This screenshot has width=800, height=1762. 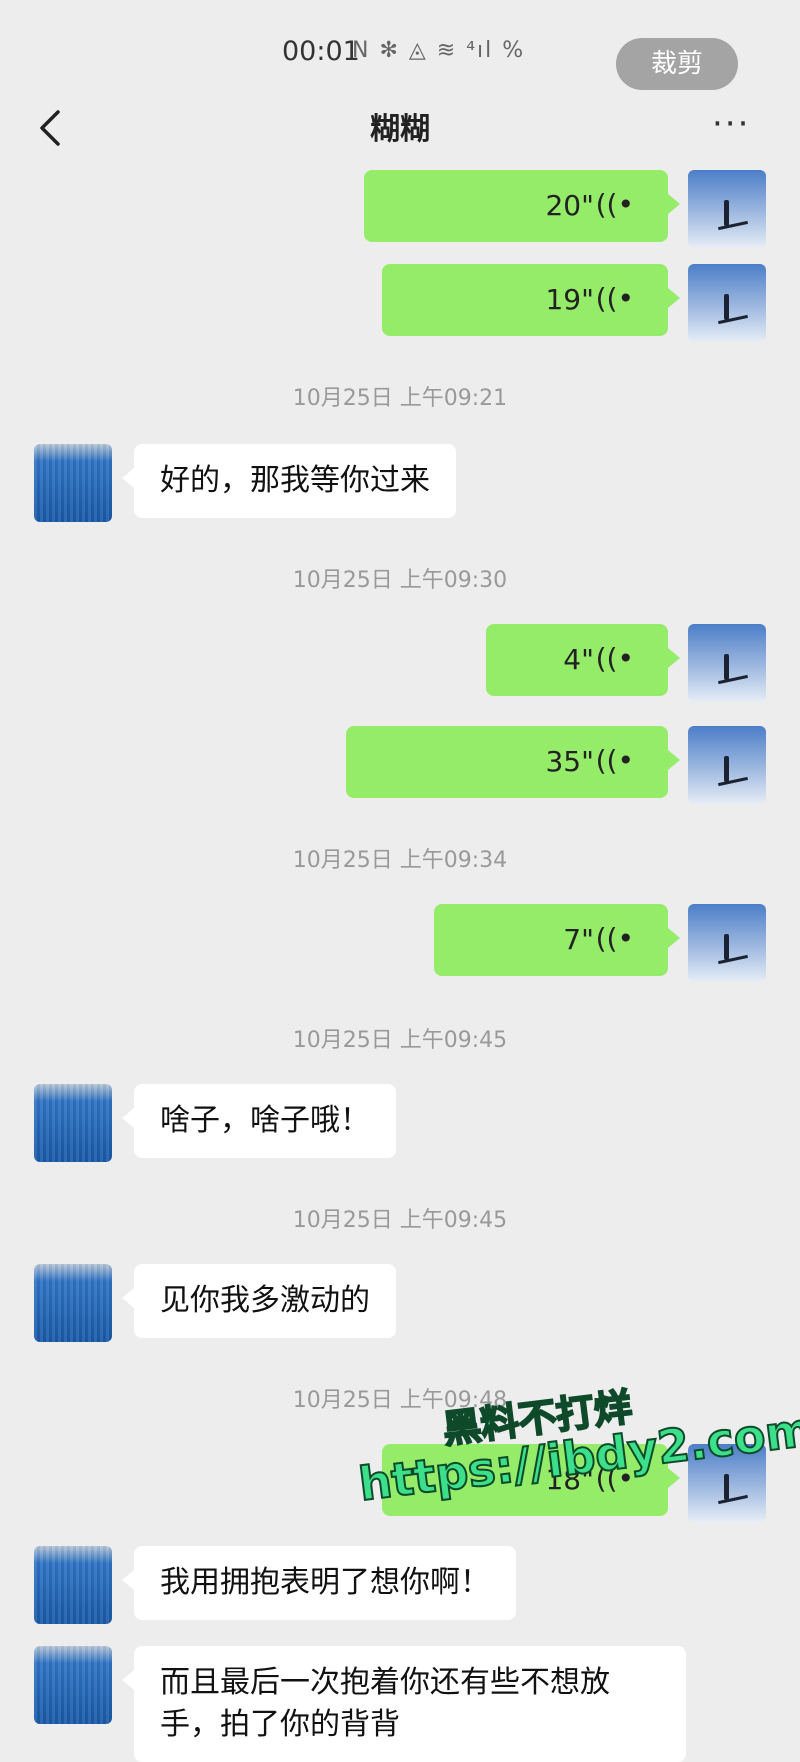 I want to click on message-timestamp: 10月25日 上午09:48, so click(x=400, y=1400).